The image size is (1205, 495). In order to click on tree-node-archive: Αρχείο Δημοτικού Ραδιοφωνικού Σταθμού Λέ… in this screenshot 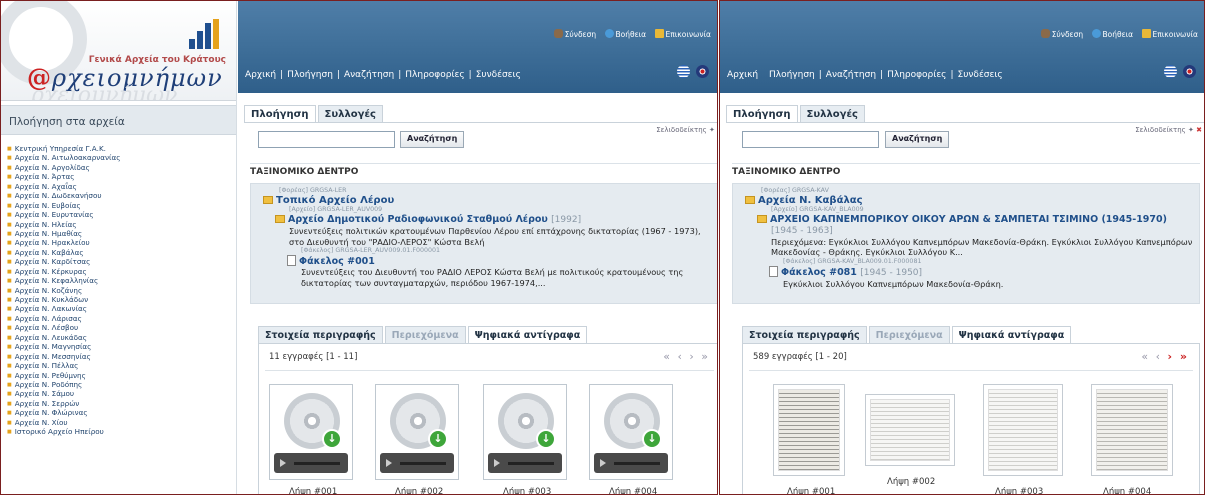, I will do `click(484, 220)`.